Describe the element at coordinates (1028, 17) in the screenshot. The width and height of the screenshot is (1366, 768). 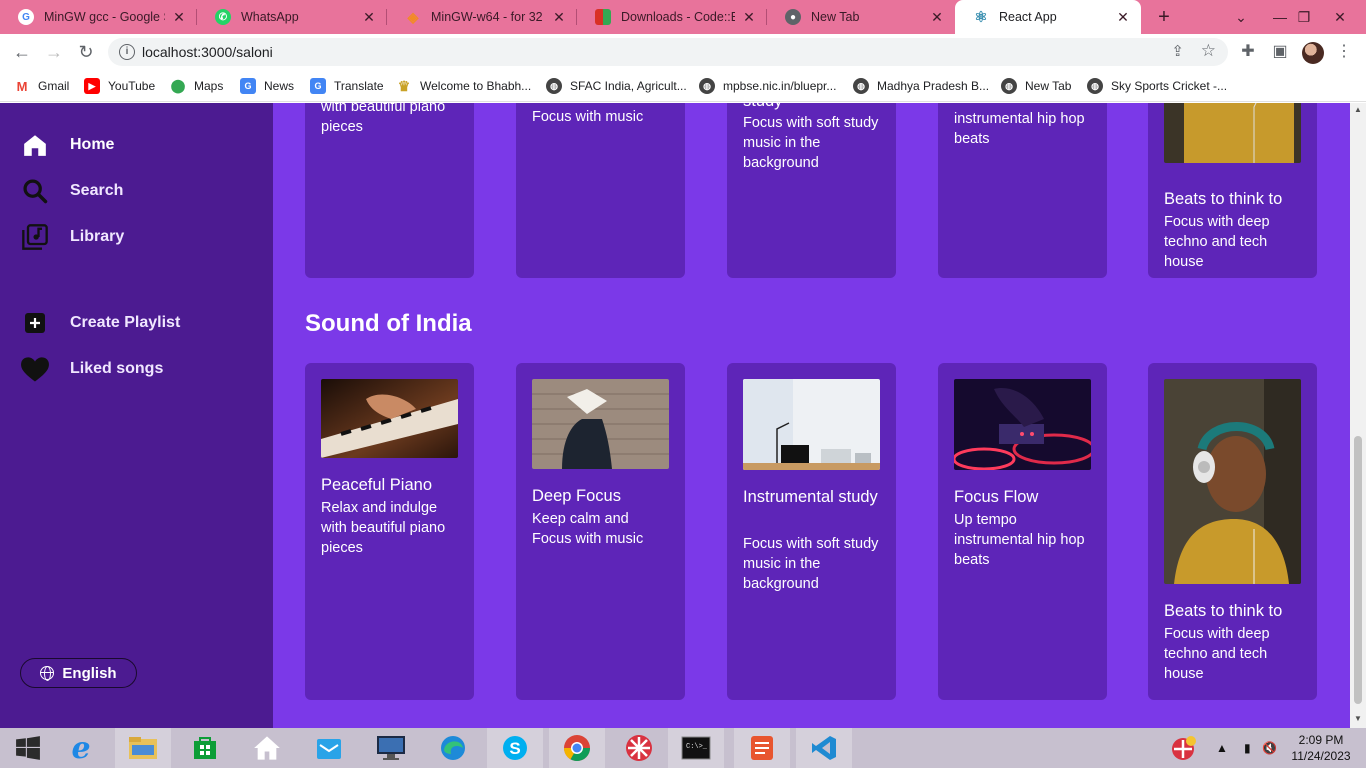
I see `tab-title: React App` at that location.